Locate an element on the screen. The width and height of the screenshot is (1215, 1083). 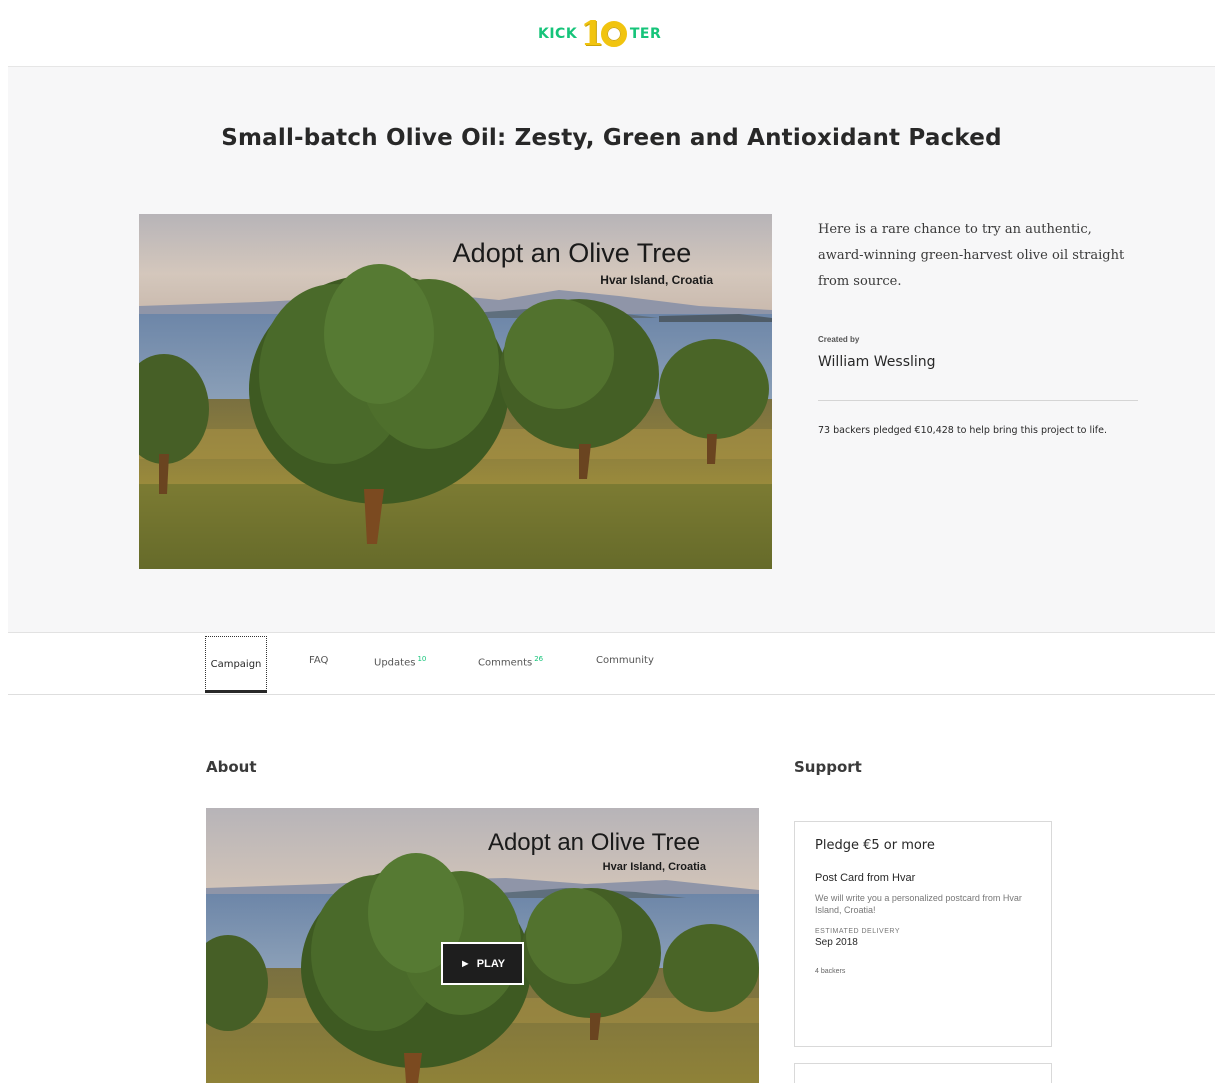
top-bar: KICK 1 TER is located at coordinates (607, 33).